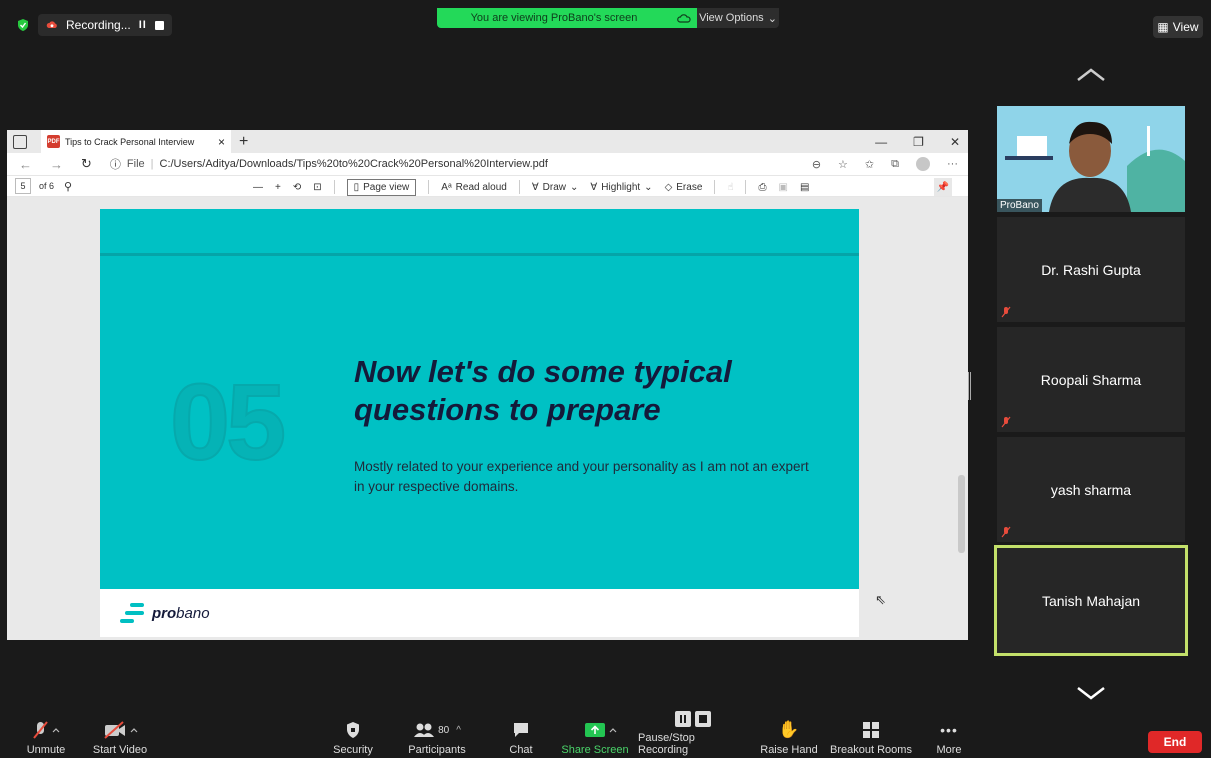 This screenshot has height=758, width=1211. Describe the element at coordinates (772, 18) in the screenshot. I see `chevron-down-icon: ⌄` at that location.